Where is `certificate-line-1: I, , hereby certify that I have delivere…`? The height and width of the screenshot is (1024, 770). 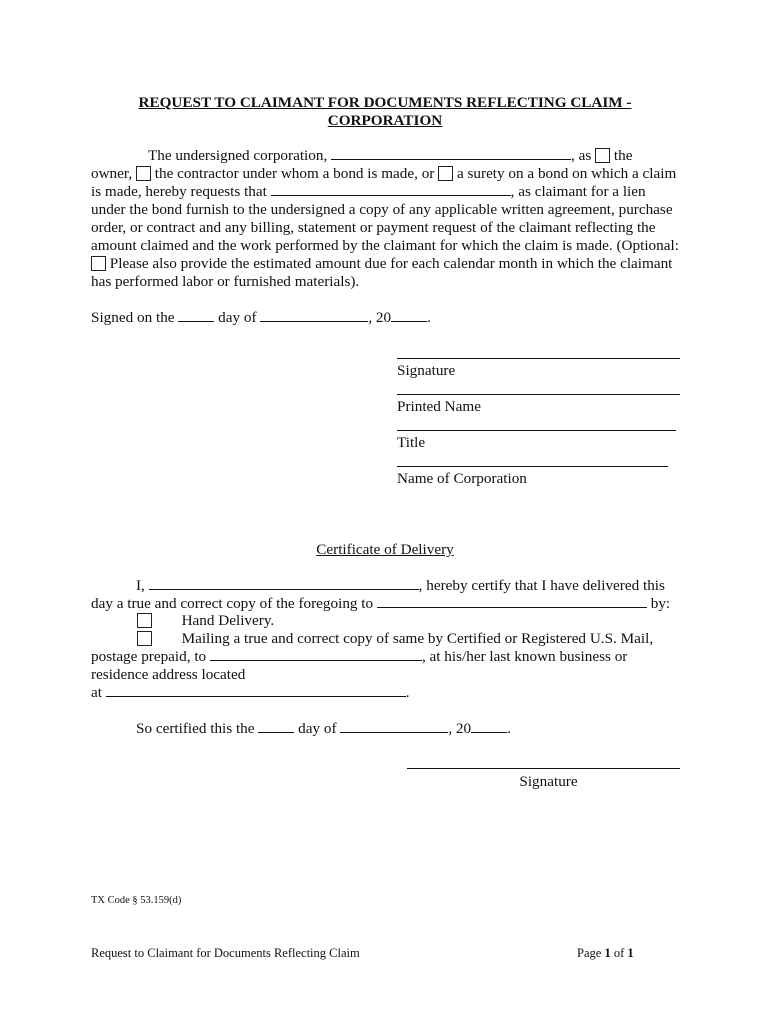 certificate-line-1: I, , hereby certify that I have delivere… is located at coordinates (400, 586).